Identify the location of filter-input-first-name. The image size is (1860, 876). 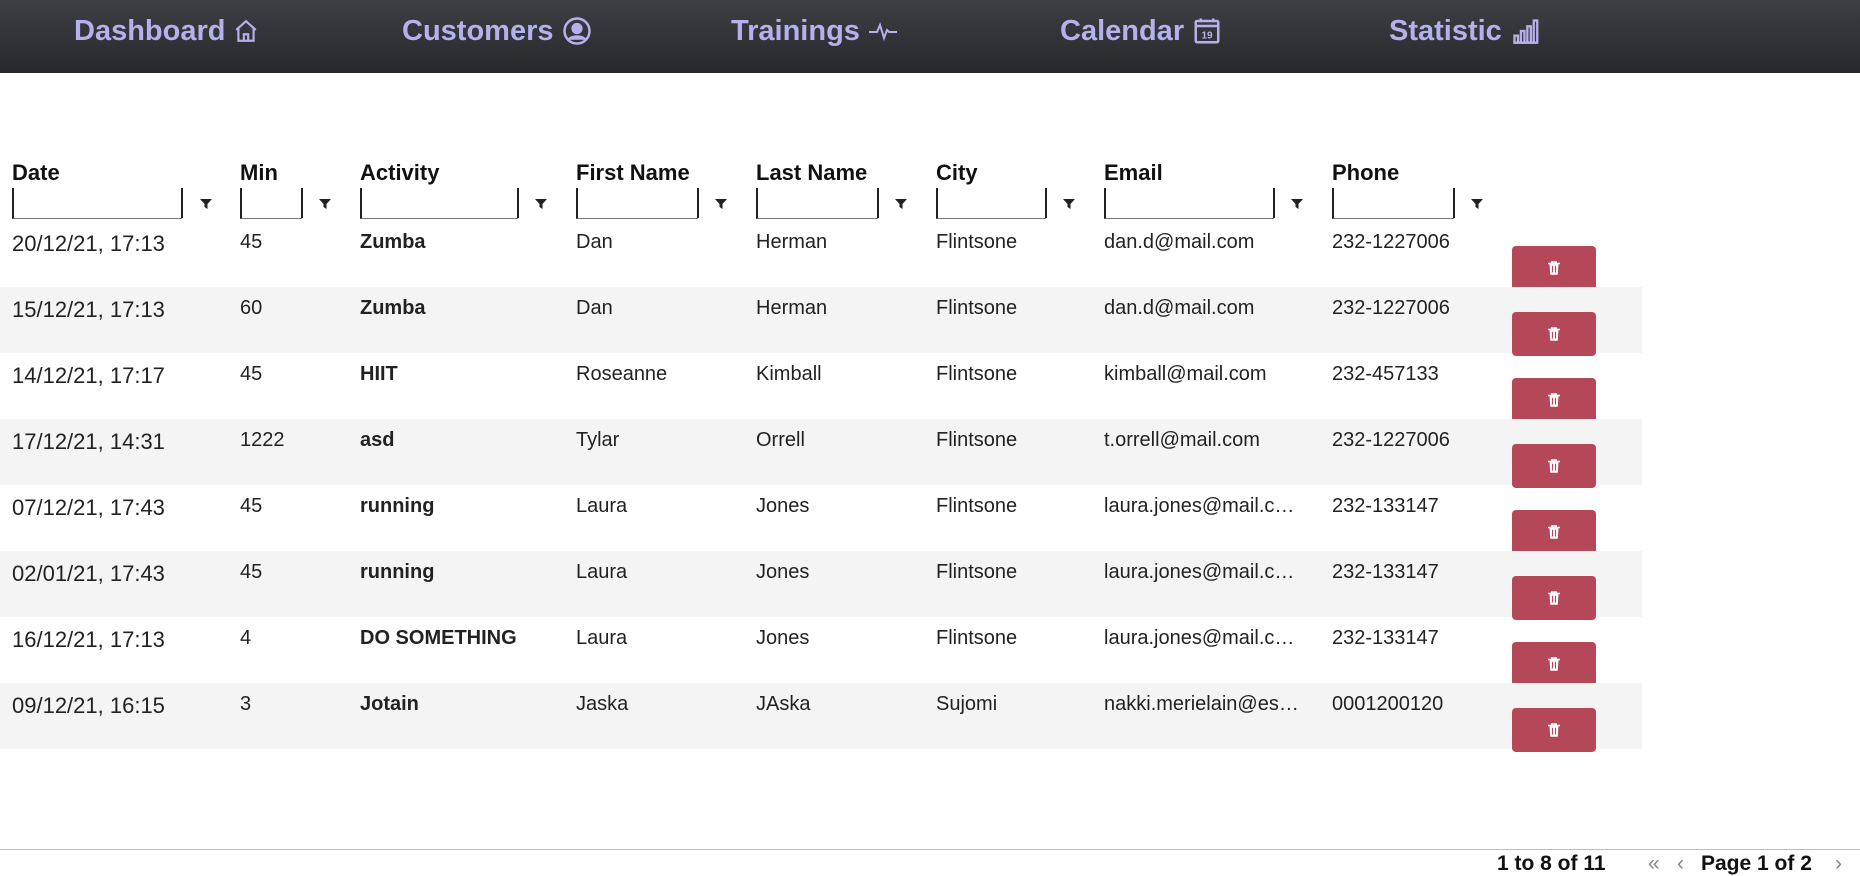
(637, 203).